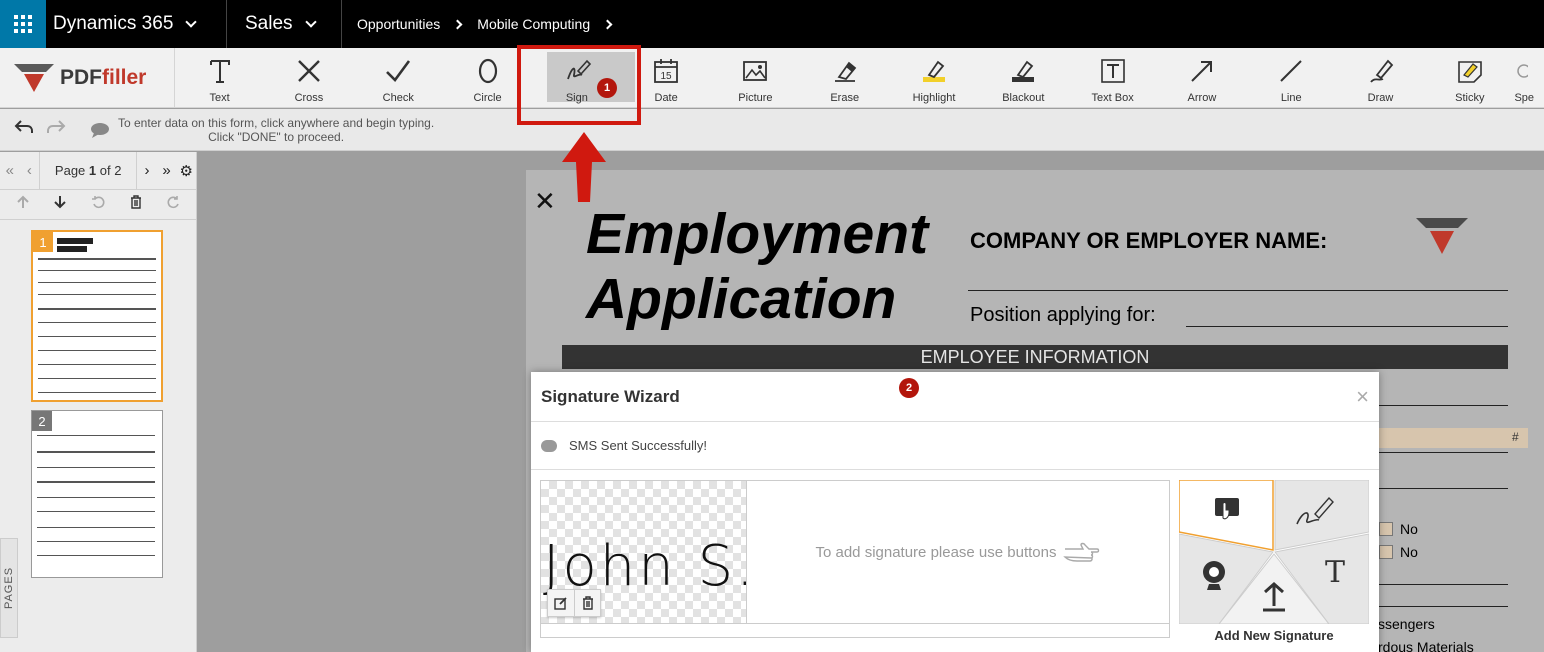 This screenshot has width=1544, height=652. I want to click on tool-arrow: Arrow, so click(1201, 78).